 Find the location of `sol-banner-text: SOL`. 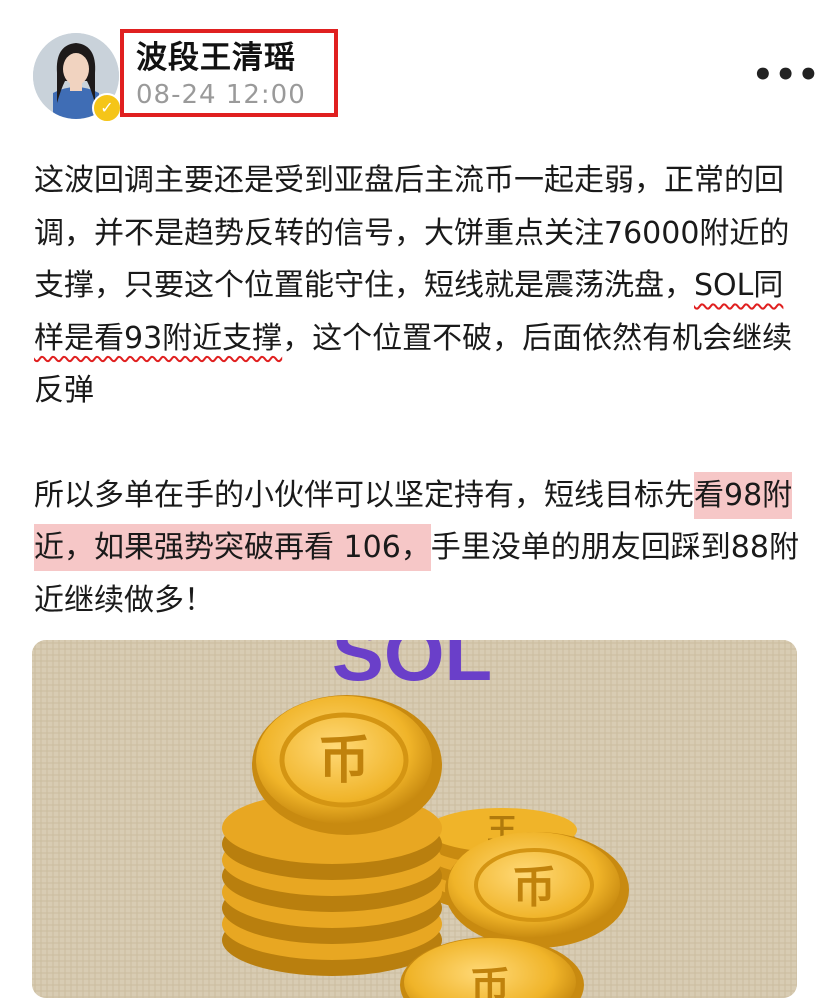

sol-banner-text: SOL is located at coordinates (412, 668).